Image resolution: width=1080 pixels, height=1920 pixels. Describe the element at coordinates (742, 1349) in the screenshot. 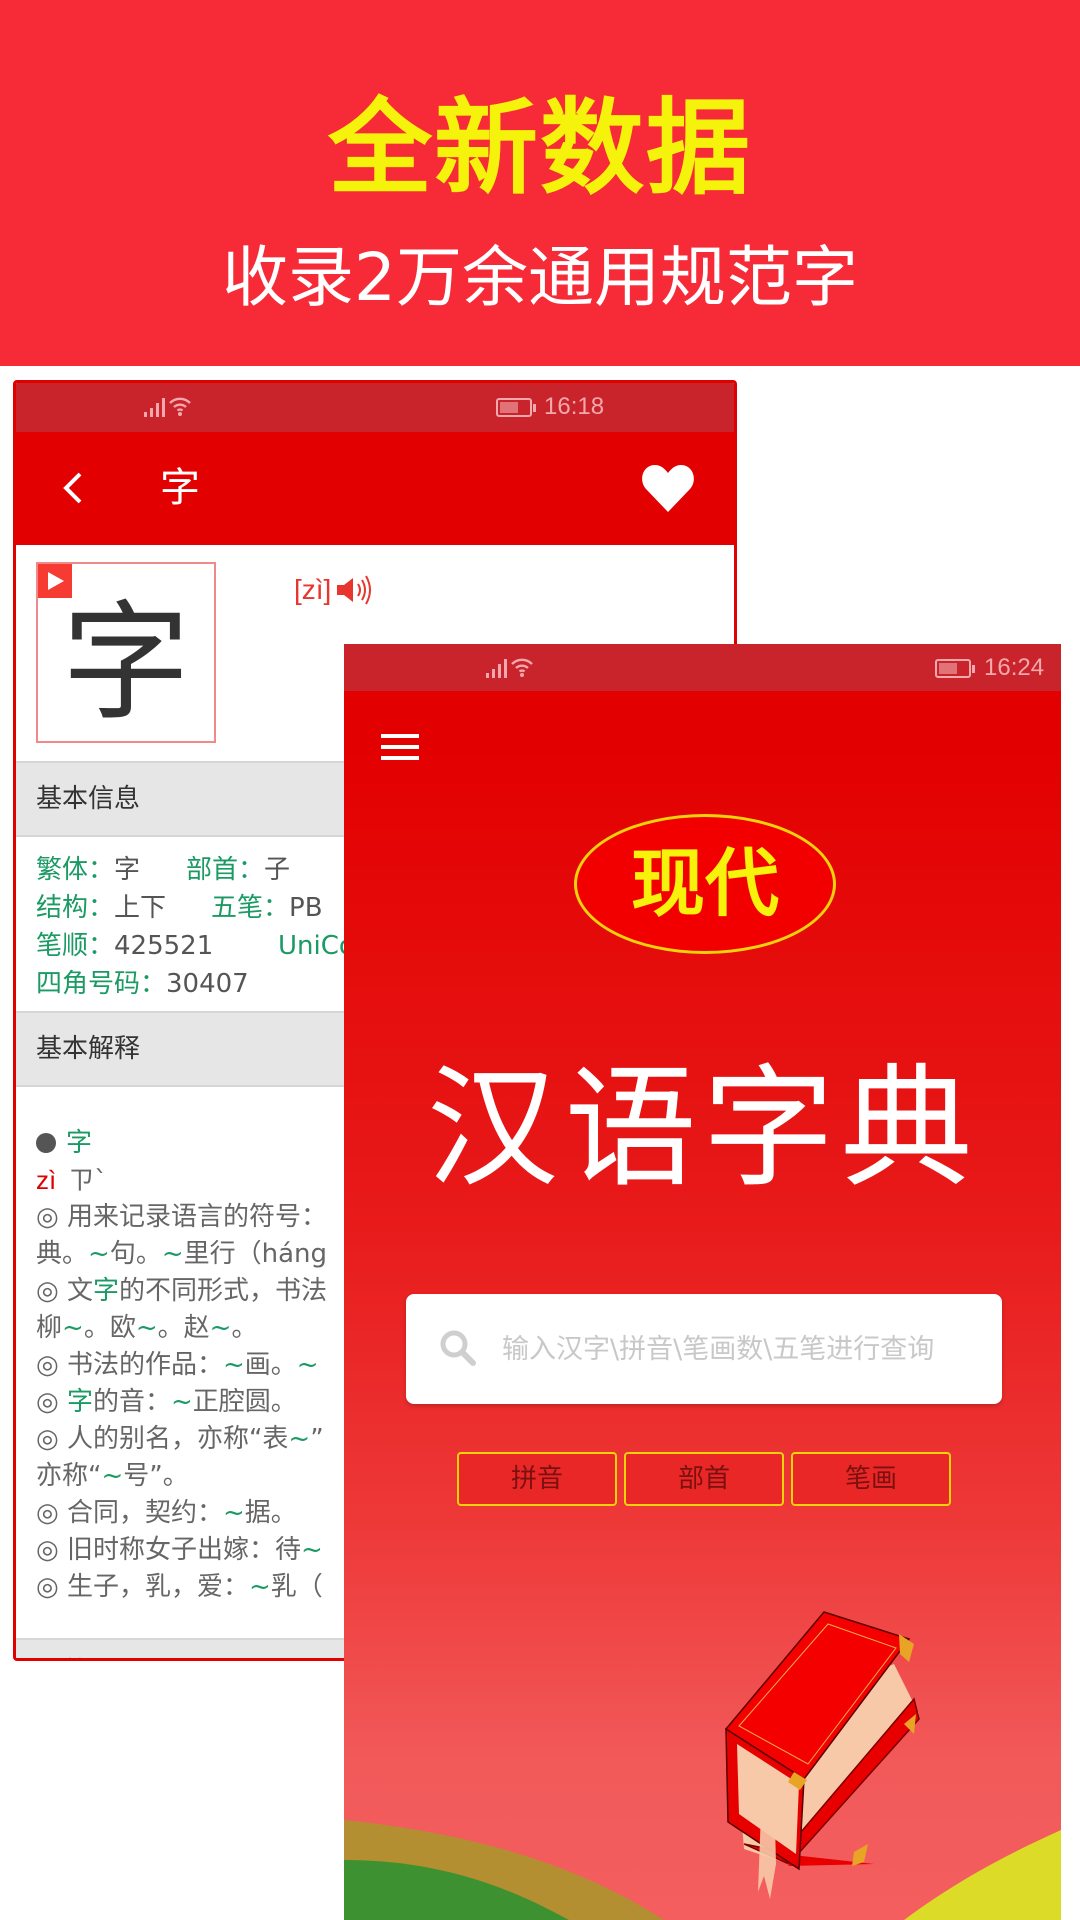

I see `search-input` at that location.